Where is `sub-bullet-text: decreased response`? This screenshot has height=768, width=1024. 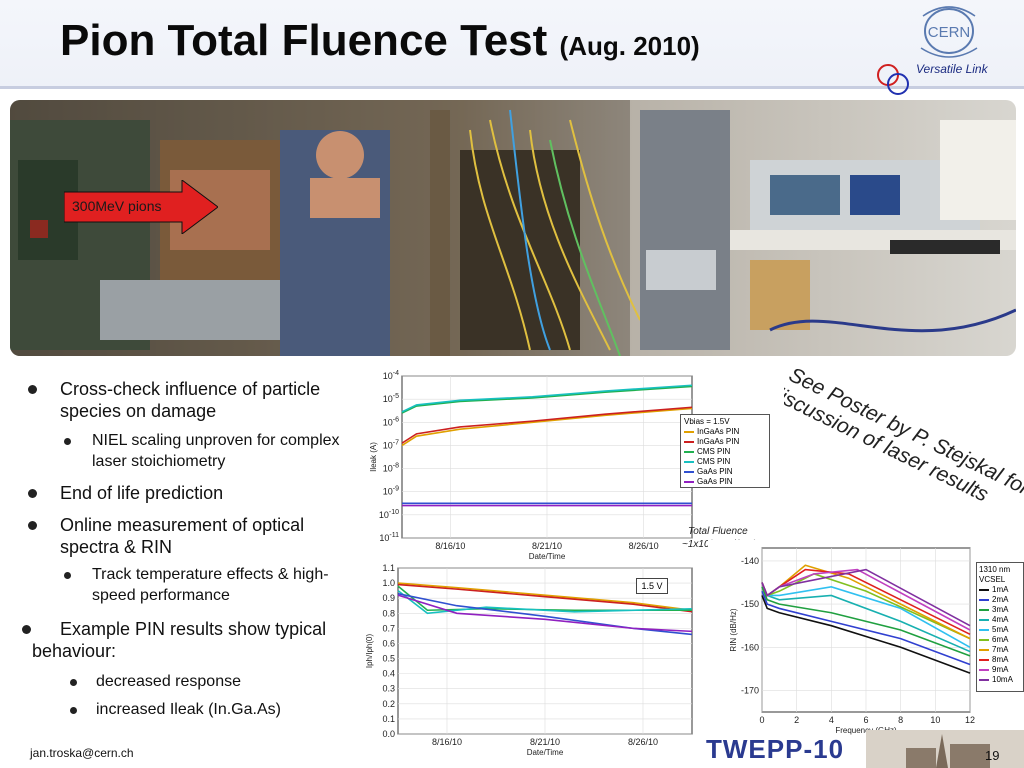
sub-bullet-text: decreased response is located at coordinates (168, 681).